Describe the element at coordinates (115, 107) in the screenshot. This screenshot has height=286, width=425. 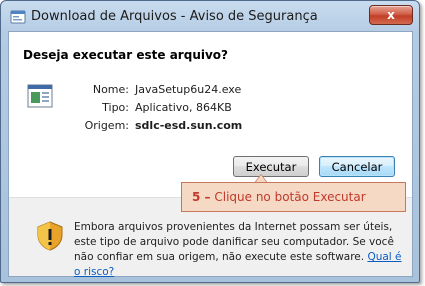
I see `type-label: Tipo:` at that location.